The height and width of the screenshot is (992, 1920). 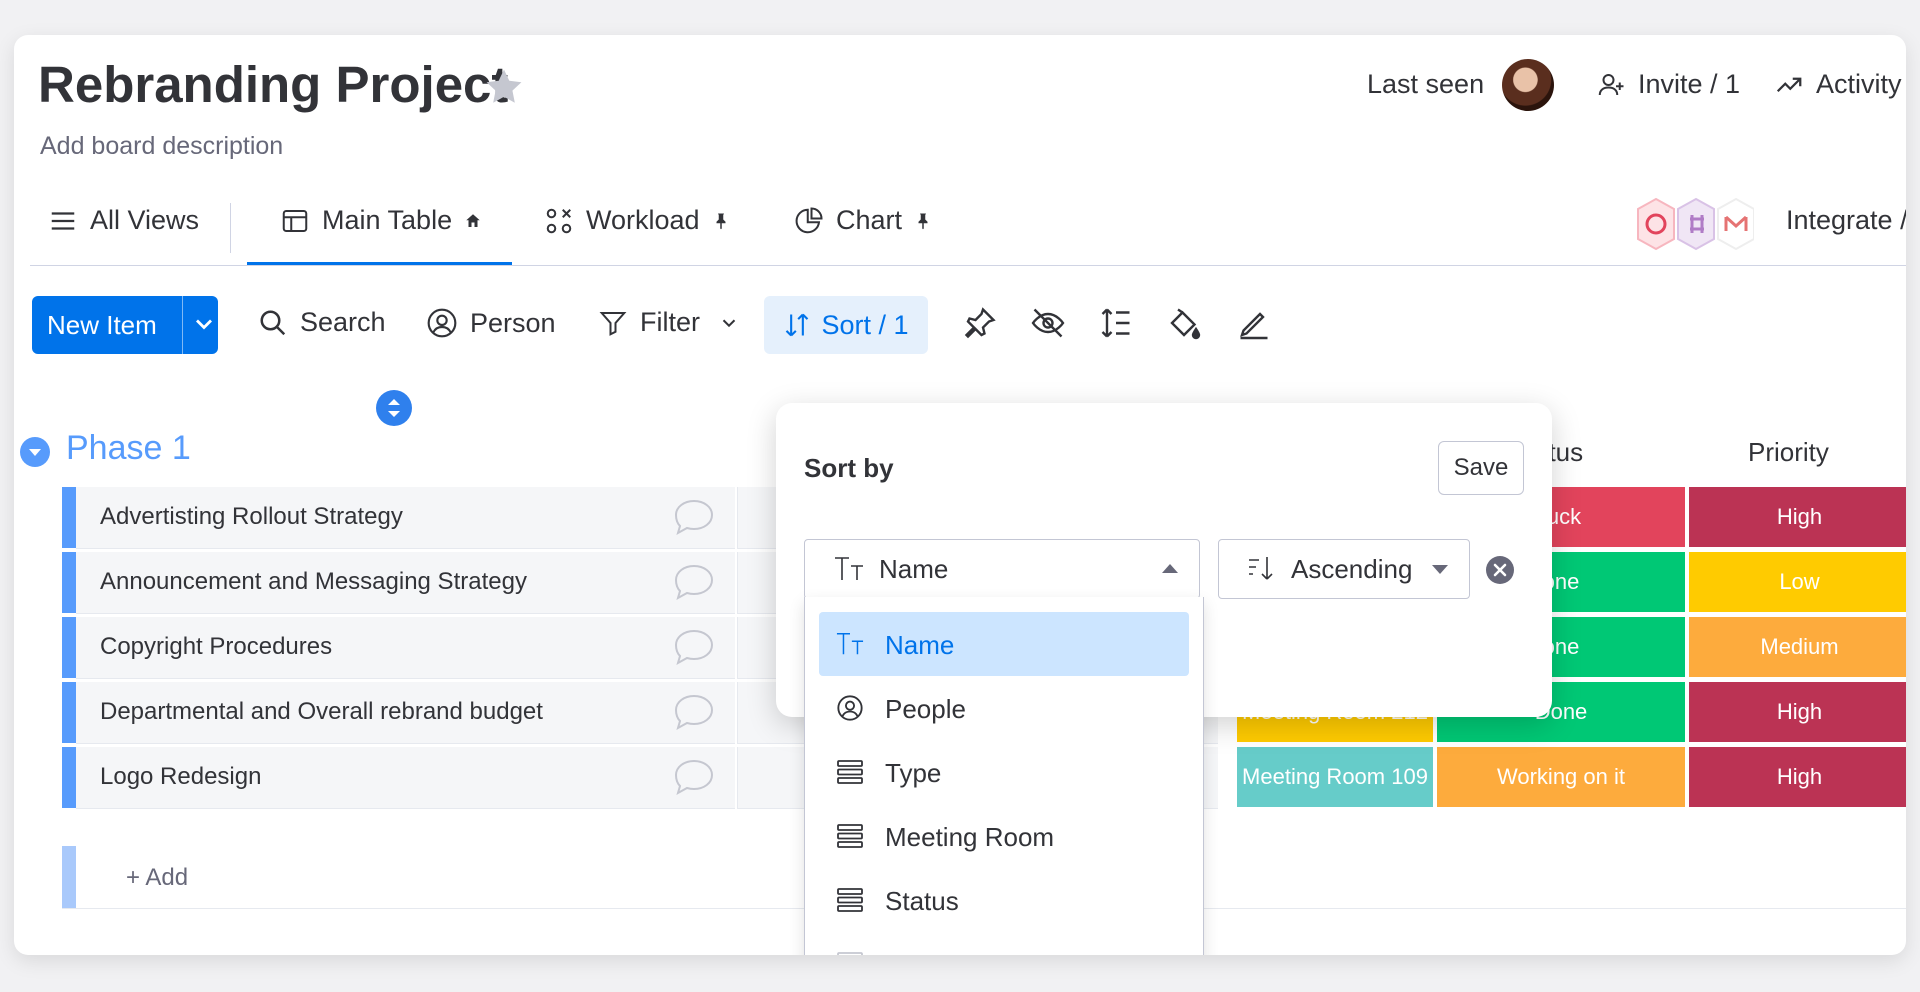 I want to click on tab-main-table: Main Table, so click(x=381, y=220).